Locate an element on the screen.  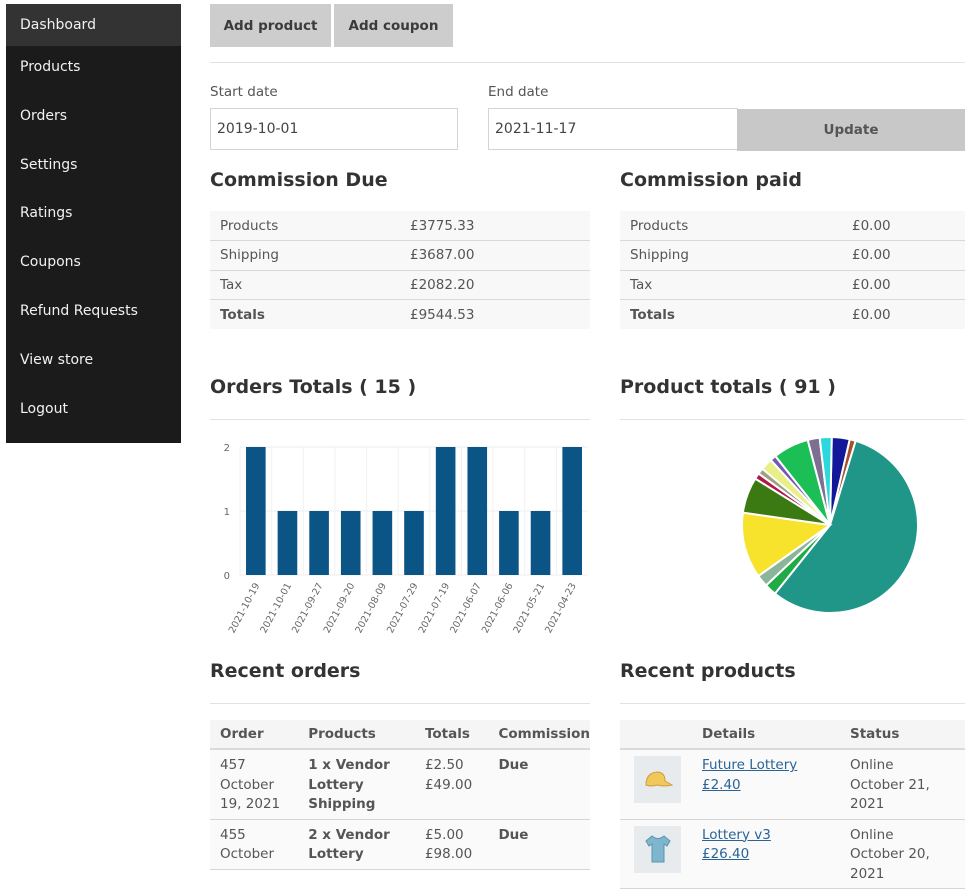
sidebar-item-coupons: Coupons is located at coordinates (93, 265).